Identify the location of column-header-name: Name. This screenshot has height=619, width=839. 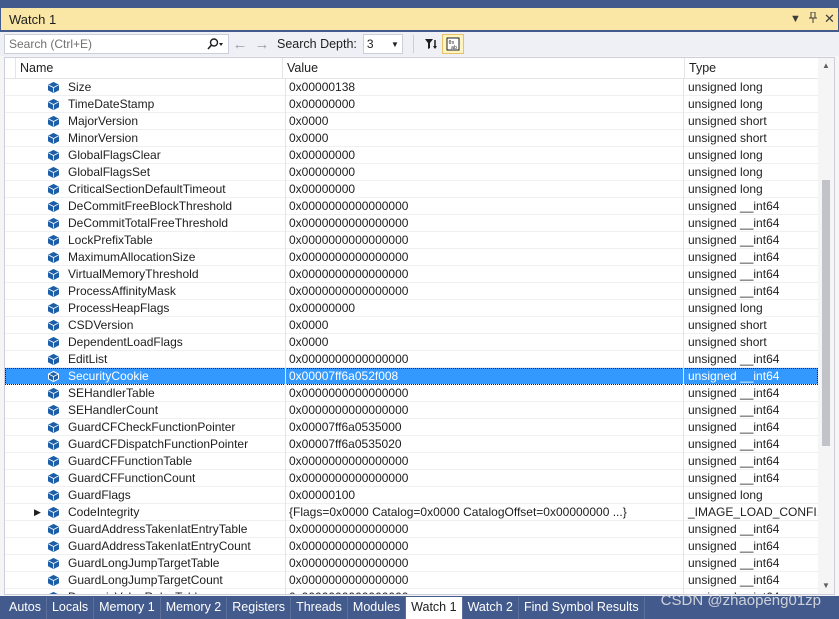
(148, 68).